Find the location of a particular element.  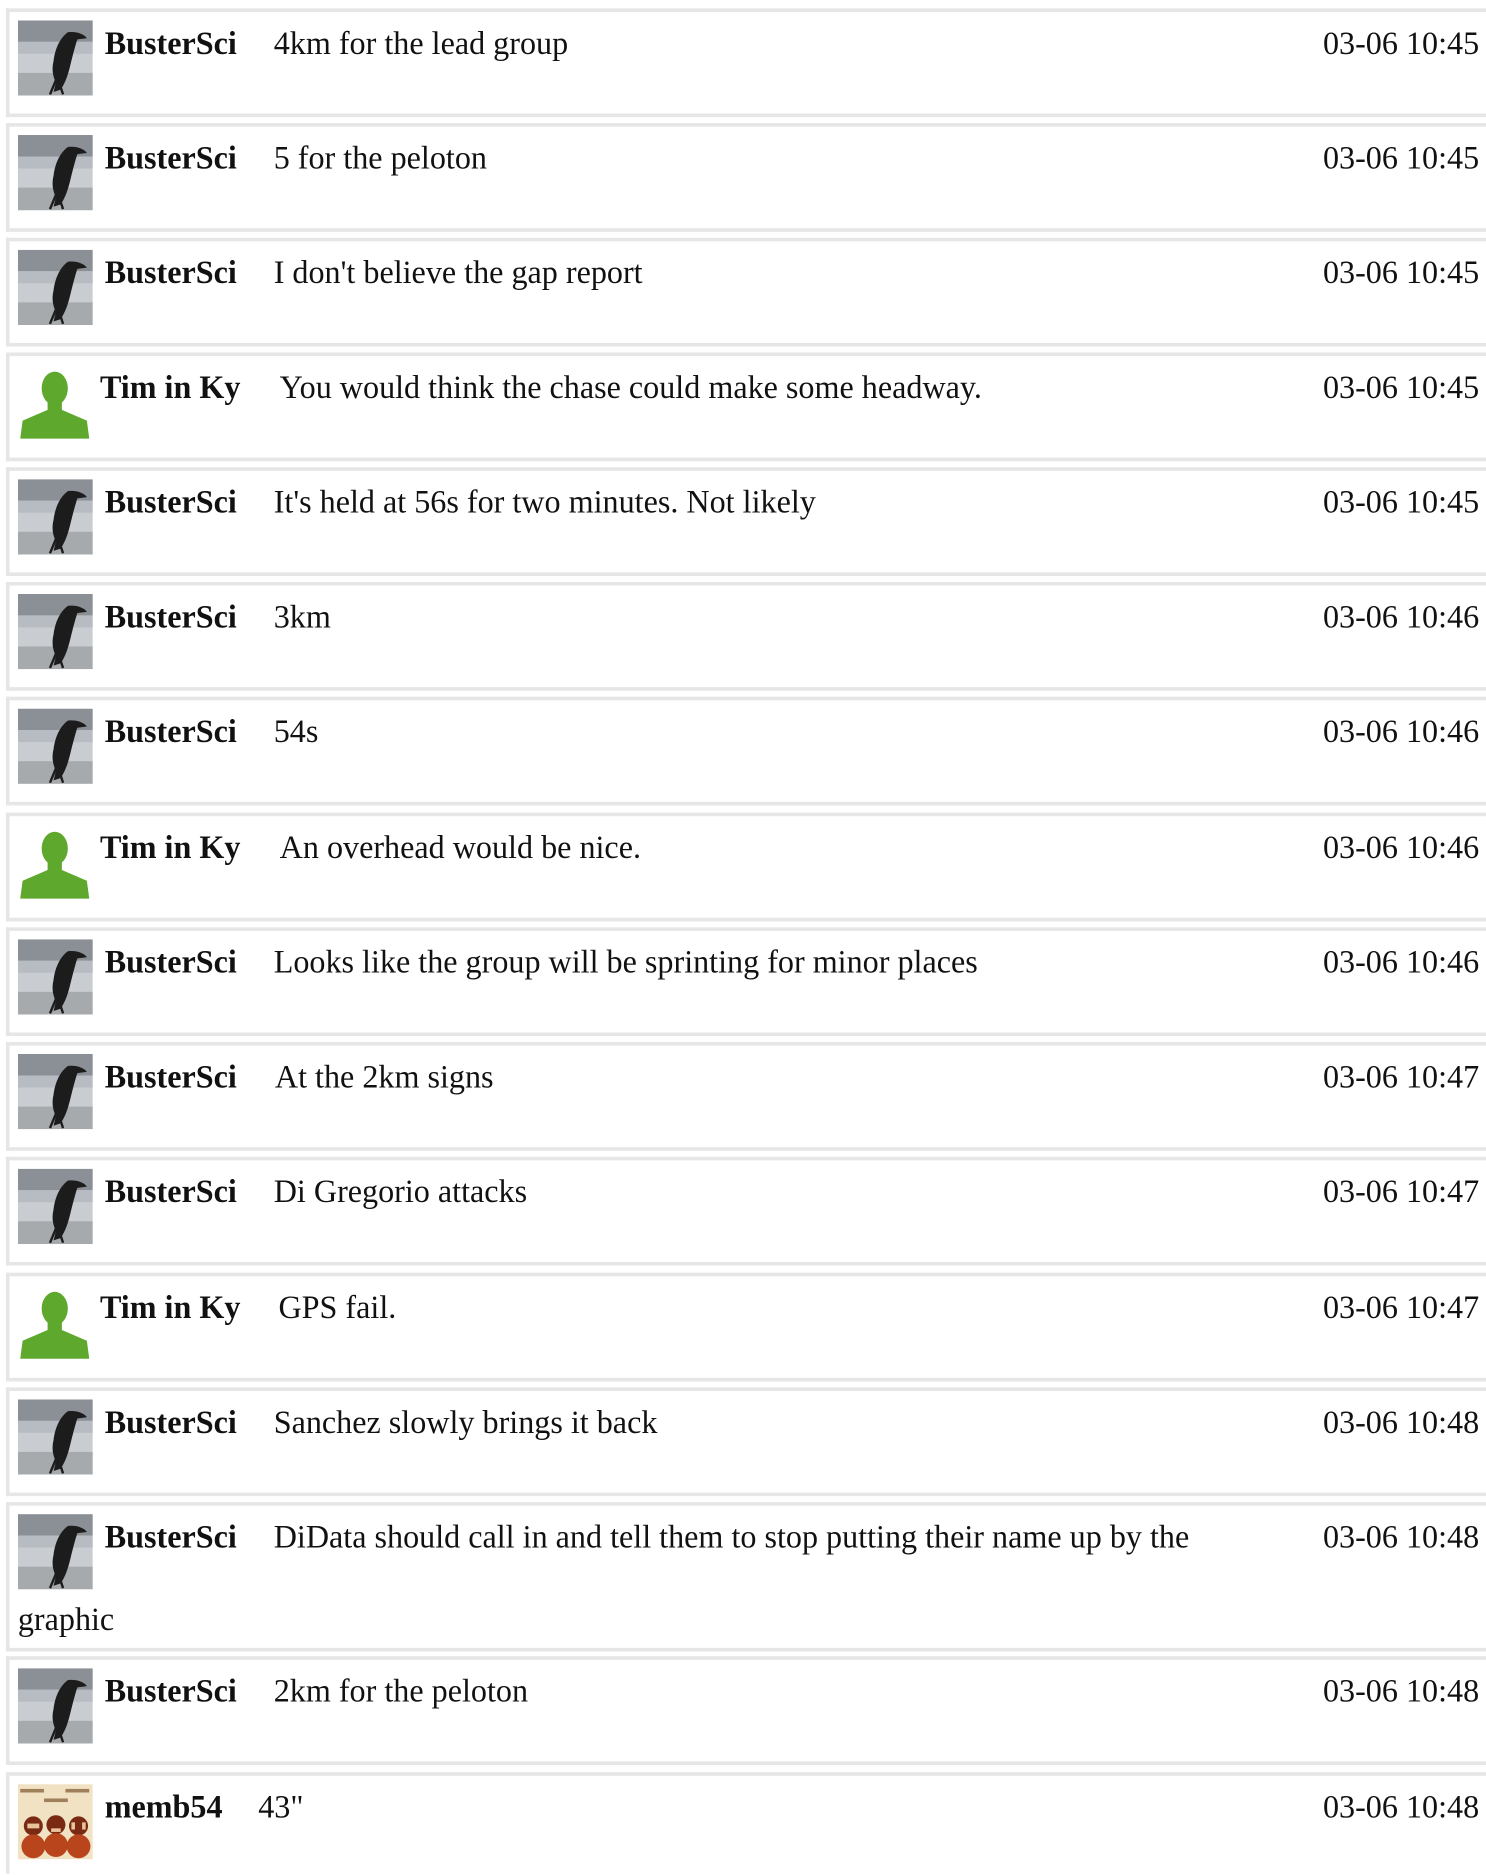

monkeys-avatar is located at coordinates (55, 1822).